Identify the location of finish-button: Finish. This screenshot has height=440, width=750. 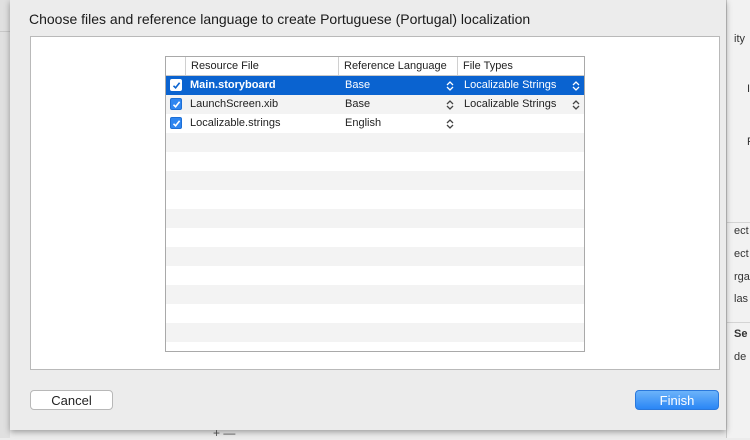
(677, 400).